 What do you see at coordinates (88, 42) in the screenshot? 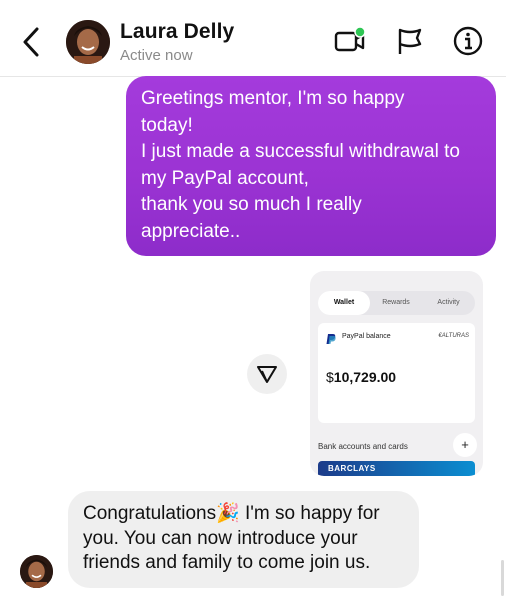
I see `avatar` at bounding box center [88, 42].